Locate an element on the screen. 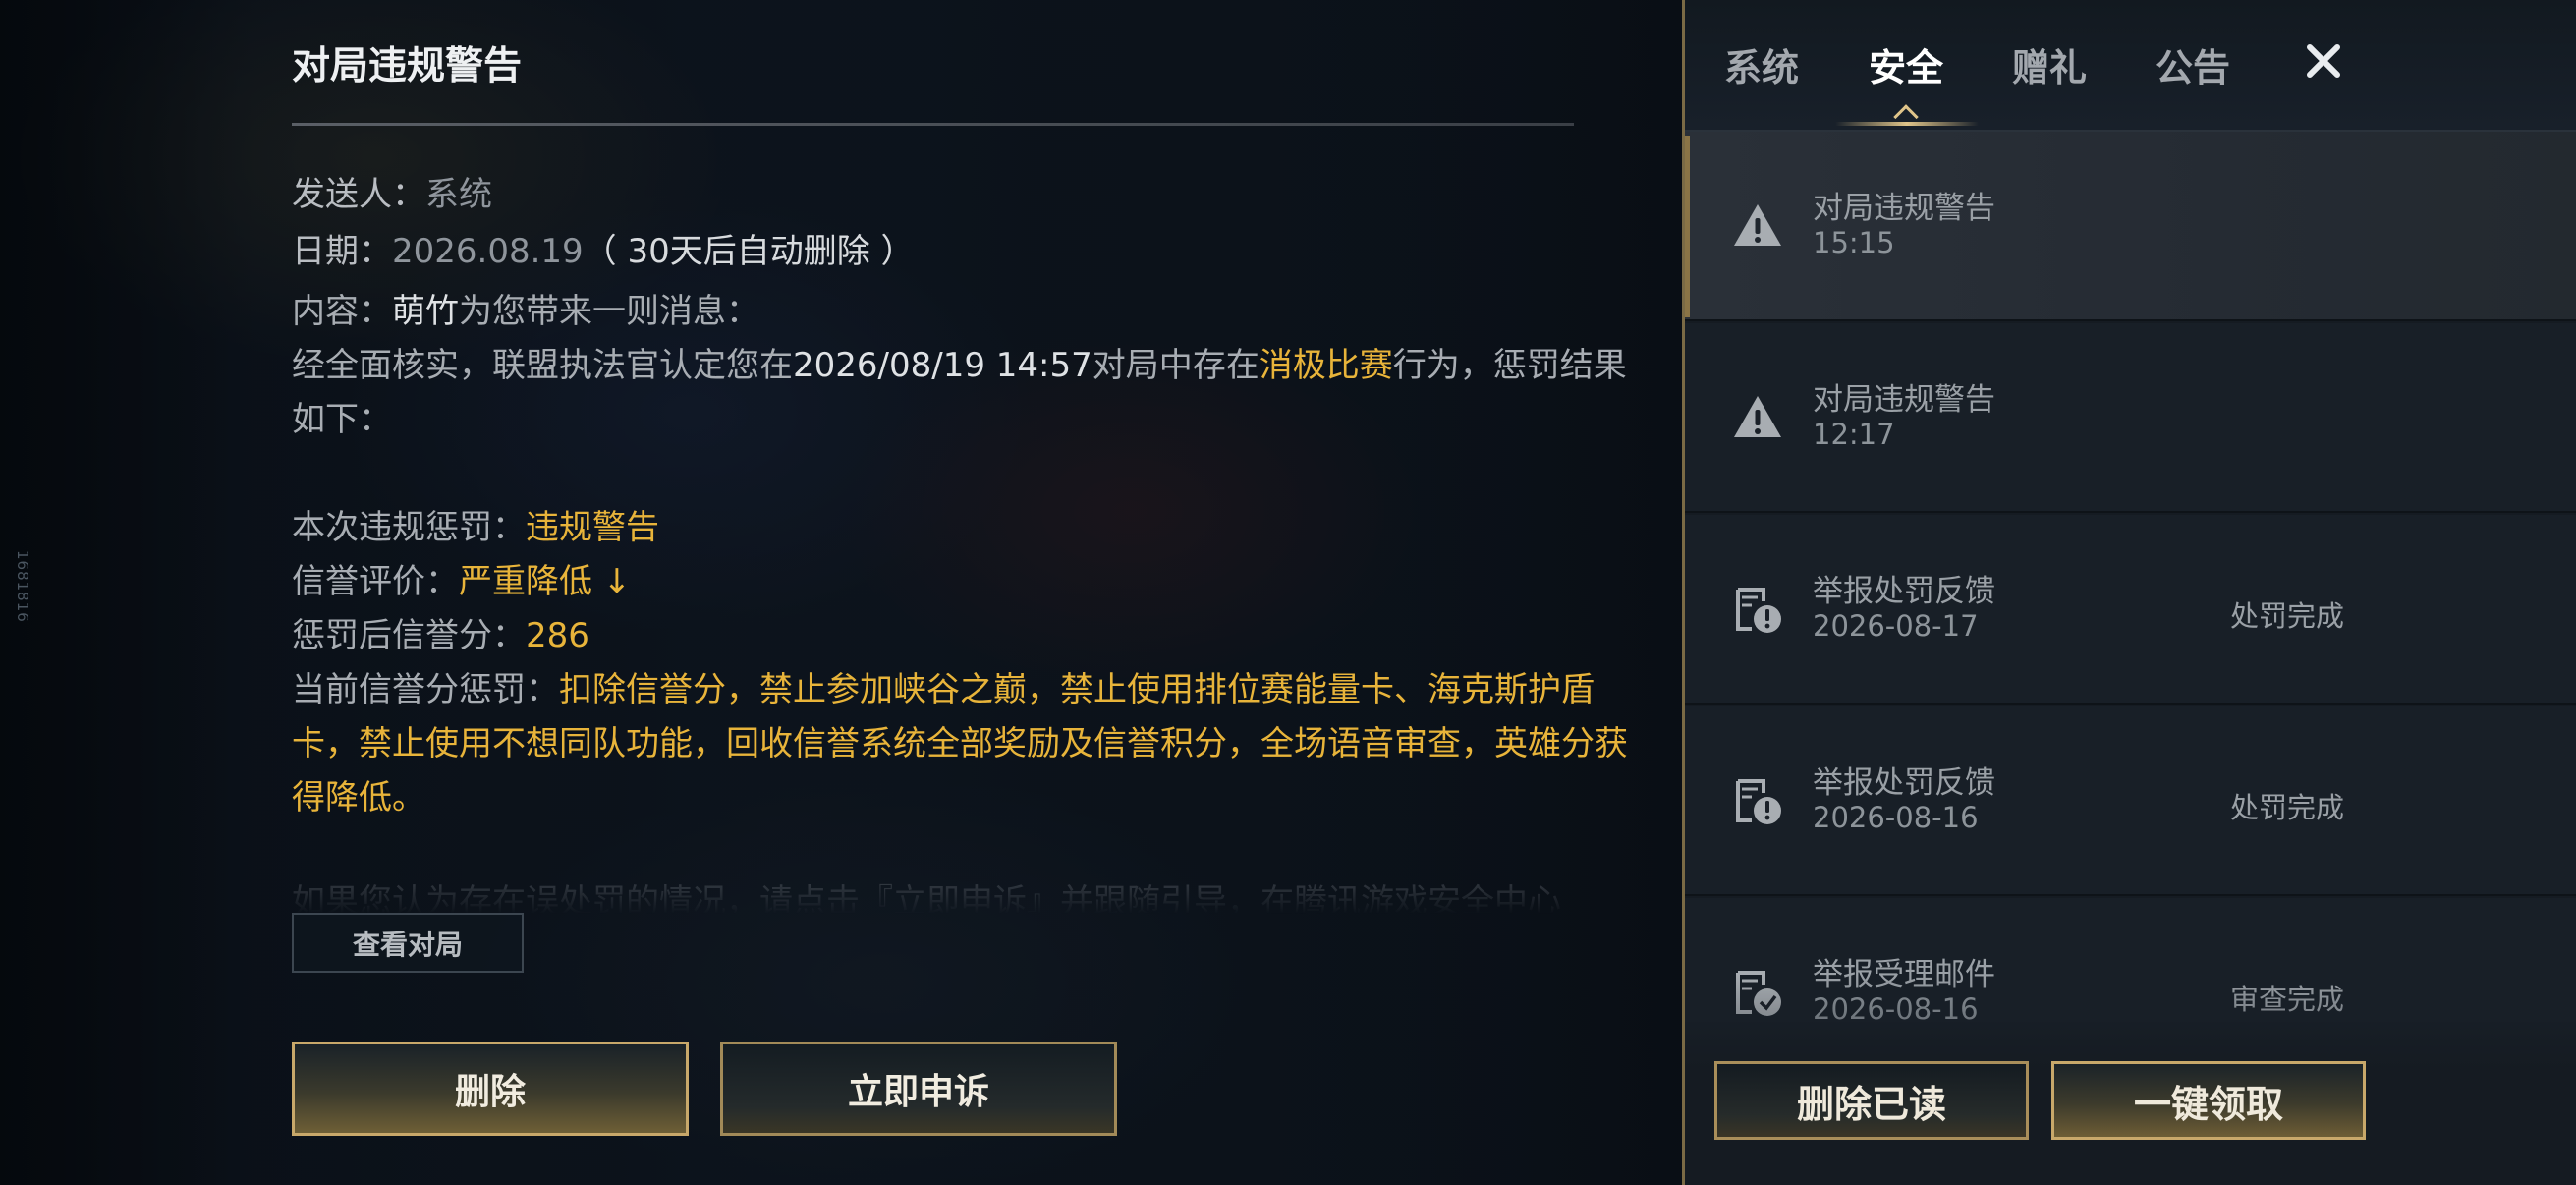 The width and height of the screenshot is (2576, 1185). penalty-line: 本次违规惩罚：违规警告 is located at coordinates (965, 528).